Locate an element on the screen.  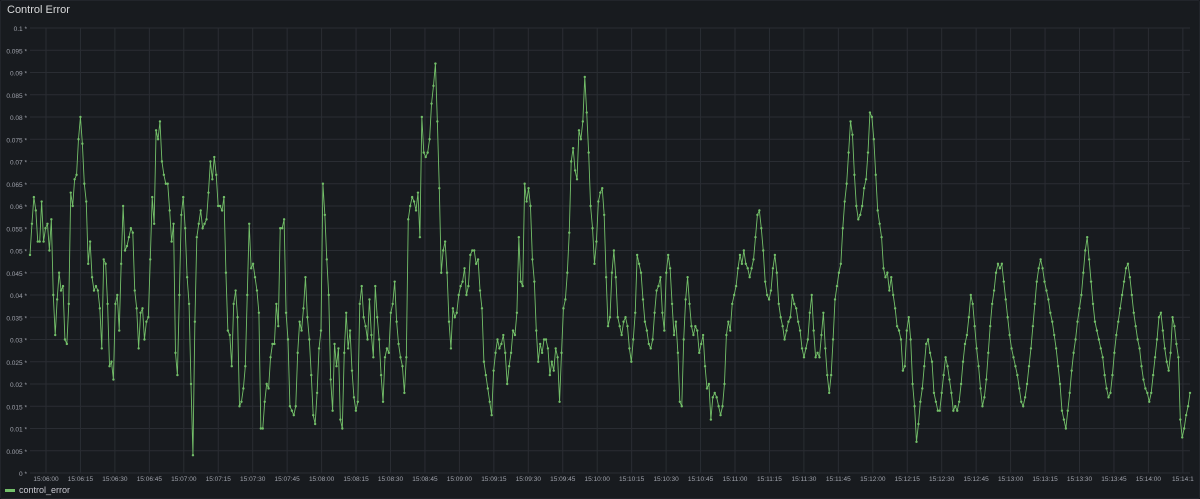
y-tick-label: 0.045 * is located at coordinates (16, 274).